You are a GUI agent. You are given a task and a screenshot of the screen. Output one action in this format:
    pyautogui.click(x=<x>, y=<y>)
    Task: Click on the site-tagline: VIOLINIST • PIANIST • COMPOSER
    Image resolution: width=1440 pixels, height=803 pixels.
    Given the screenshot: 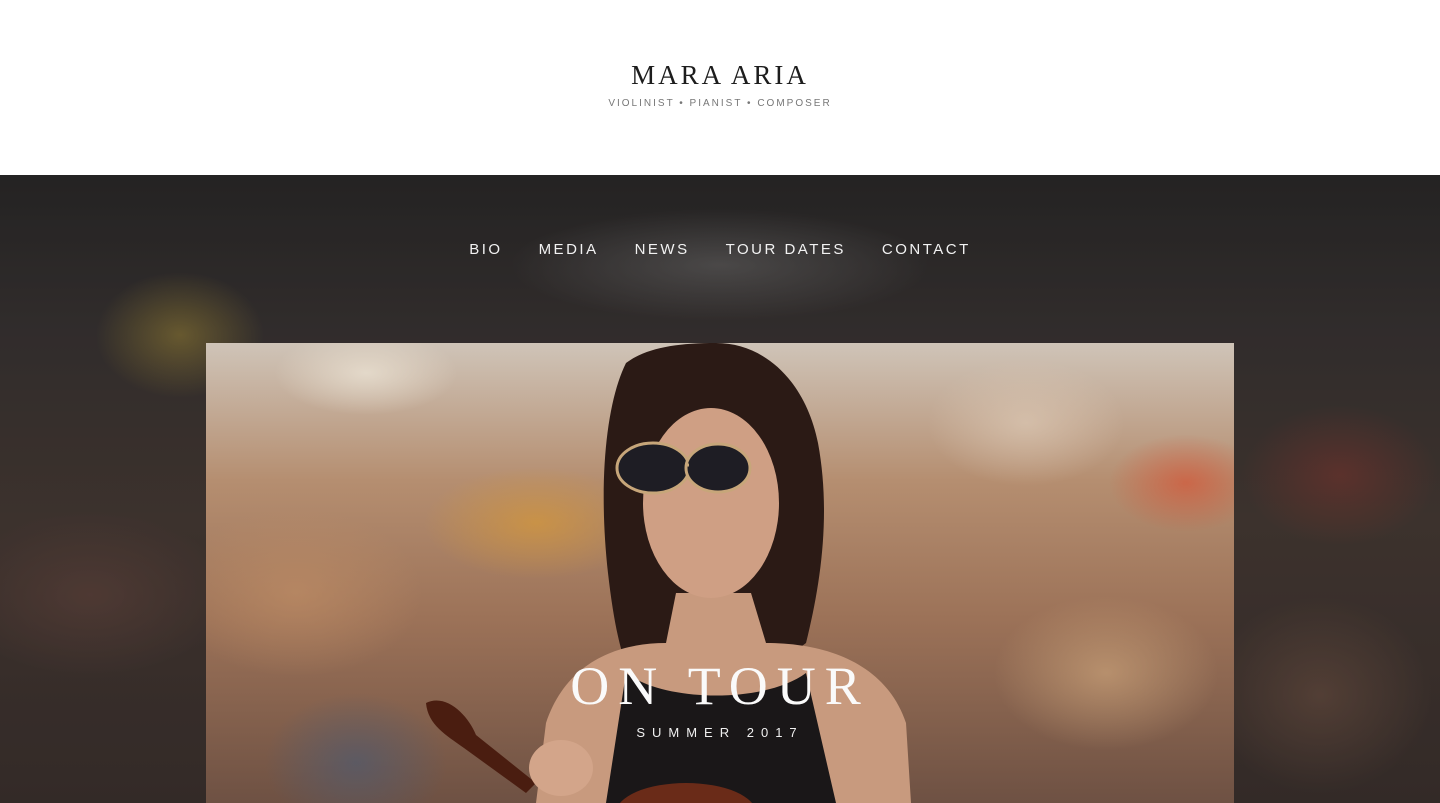 What is the action you would take?
    pyautogui.click(x=720, y=103)
    